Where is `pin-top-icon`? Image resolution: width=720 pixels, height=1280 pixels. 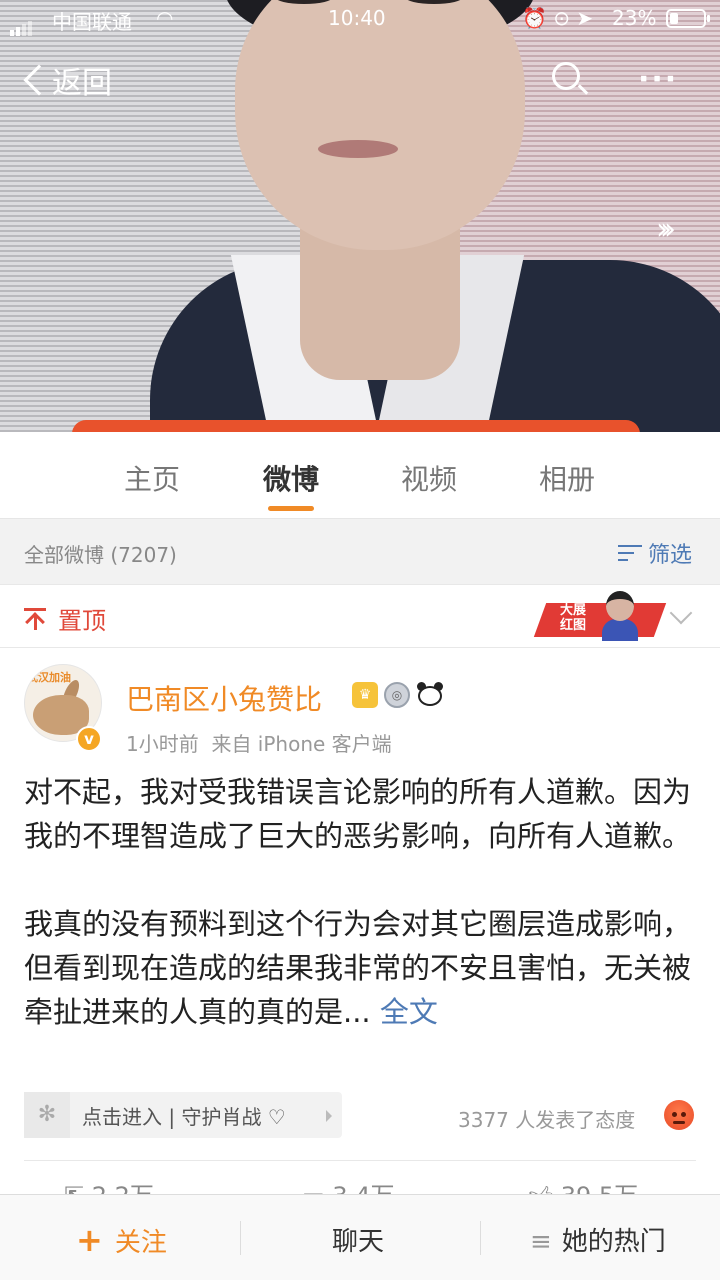 pin-top-icon is located at coordinates (35, 619).